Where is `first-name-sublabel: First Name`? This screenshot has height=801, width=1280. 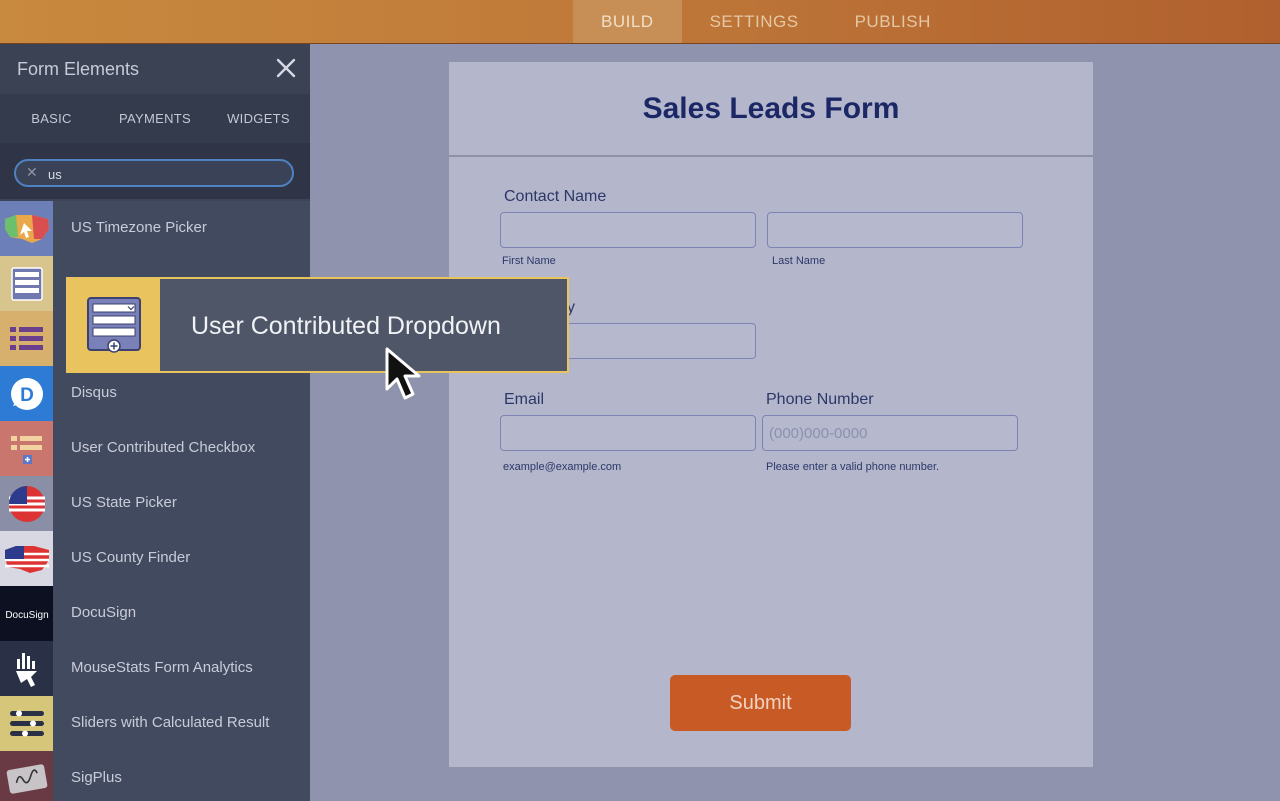
first-name-sublabel: First Name is located at coordinates (529, 261).